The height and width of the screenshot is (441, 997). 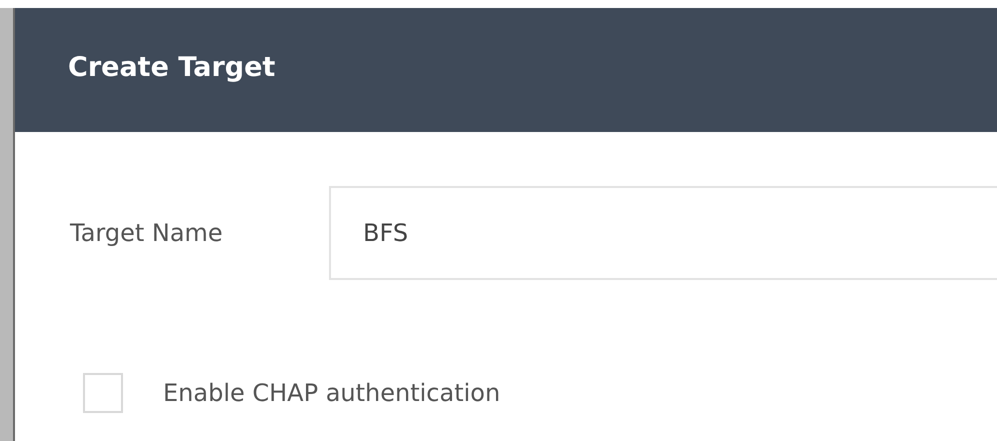 I want to click on field-label: Target Name, so click(x=146, y=233).